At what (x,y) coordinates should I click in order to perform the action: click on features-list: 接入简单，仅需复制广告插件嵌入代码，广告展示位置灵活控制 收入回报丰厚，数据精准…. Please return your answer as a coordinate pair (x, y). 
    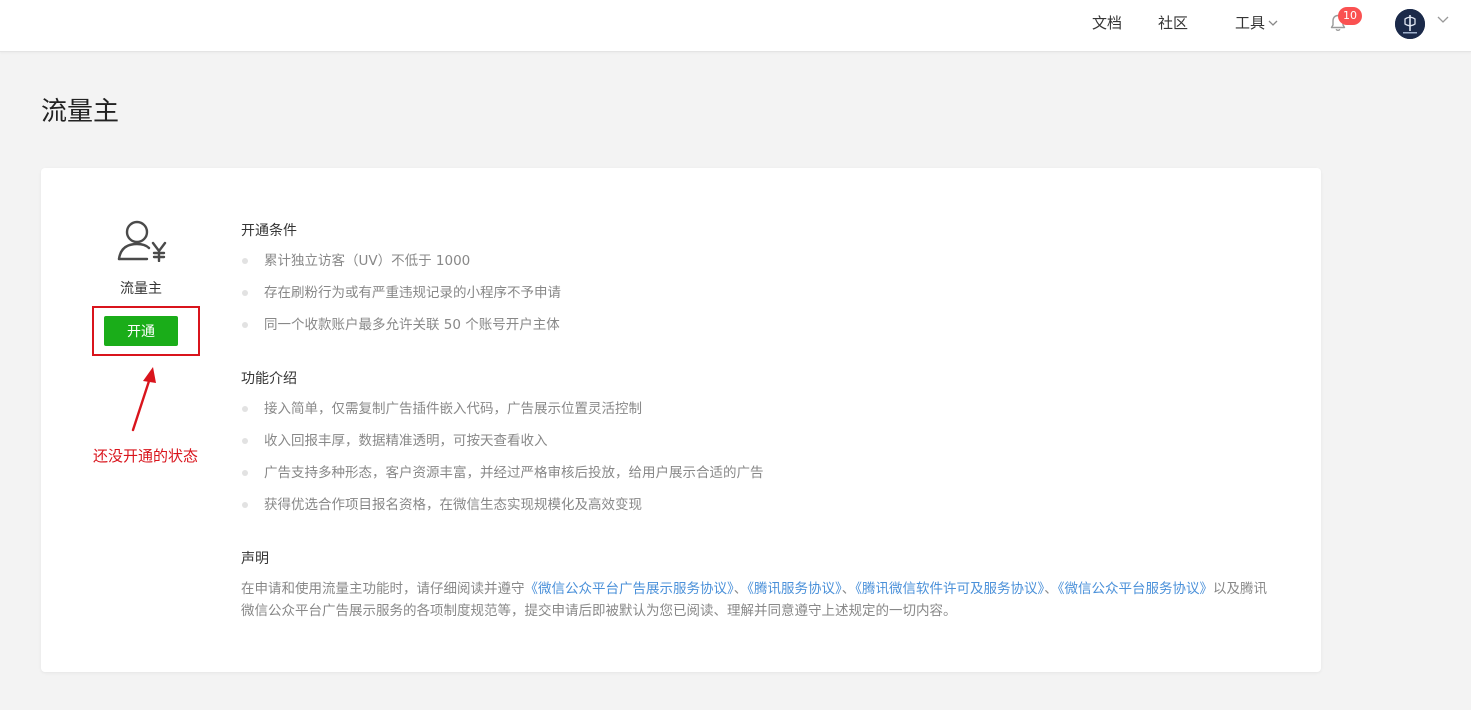
    Looking at the image, I should click on (502, 462).